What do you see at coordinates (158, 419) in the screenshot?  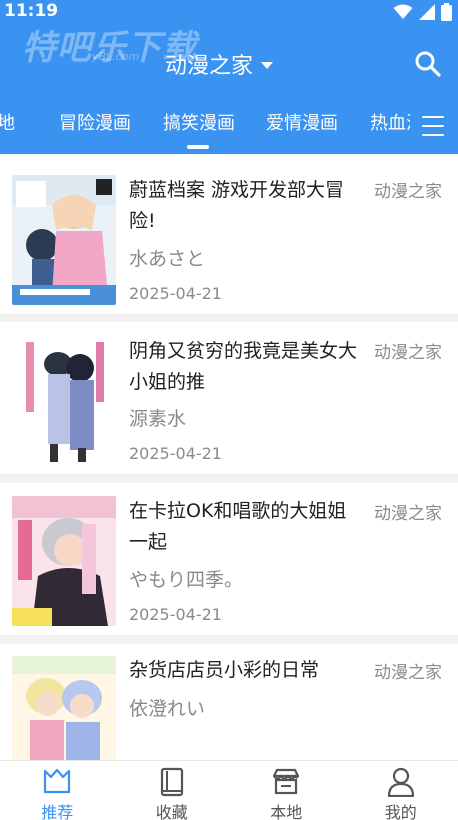 I see `comic-author: 源素水` at bounding box center [158, 419].